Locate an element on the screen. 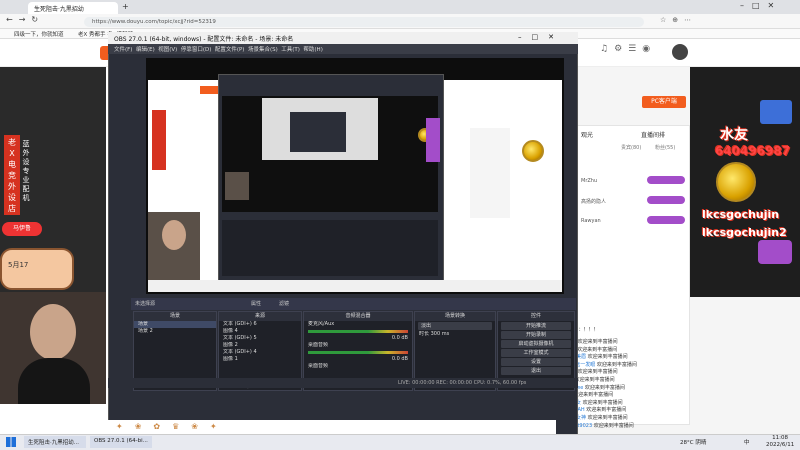 This screenshot has height=450, width=800. scene-item: 场景 2 is located at coordinates (175, 331).